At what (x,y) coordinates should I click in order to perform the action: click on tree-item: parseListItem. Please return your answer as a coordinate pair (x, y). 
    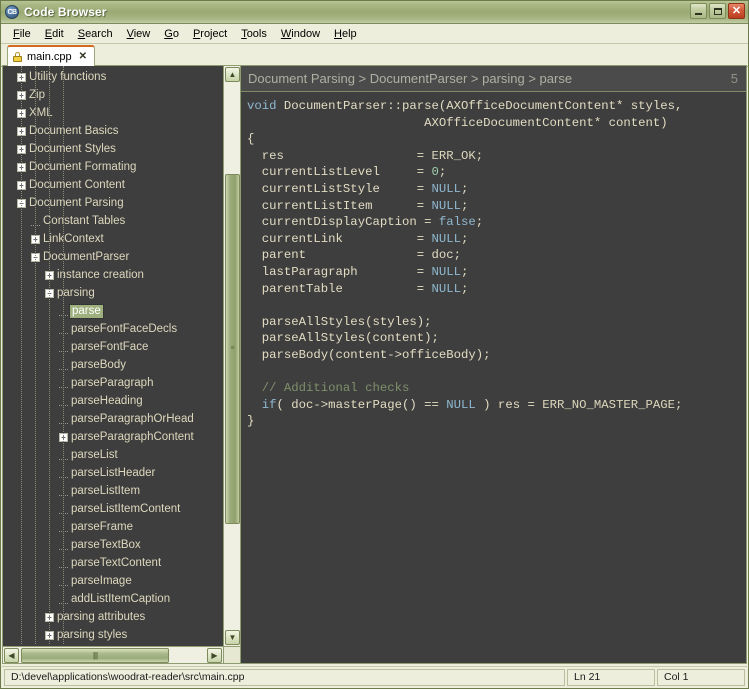
    Looking at the image, I should click on (113, 491).